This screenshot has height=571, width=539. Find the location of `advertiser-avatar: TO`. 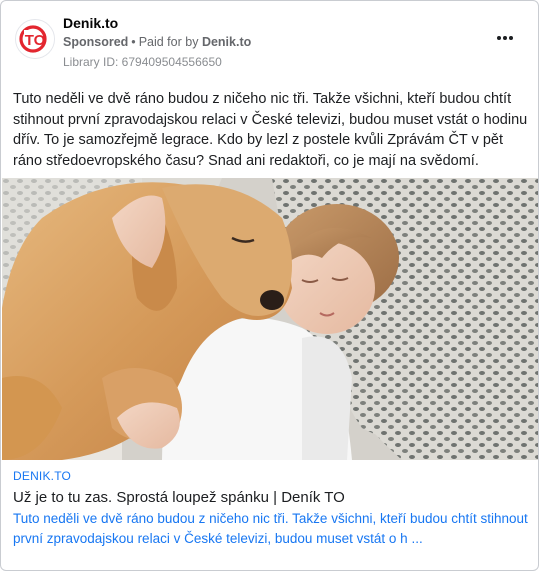

advertiser-avatar: TO is located at coordinates (35, 39).